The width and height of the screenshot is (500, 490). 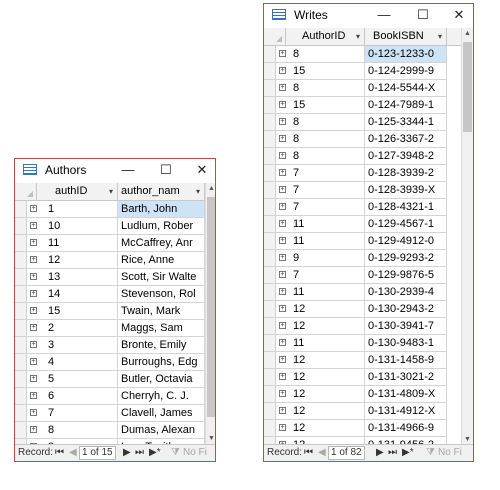 What do you see at coordinates (81, 345) in the screenshot?
I see `table-cell-id: 3` at bounding box center [81, 345].